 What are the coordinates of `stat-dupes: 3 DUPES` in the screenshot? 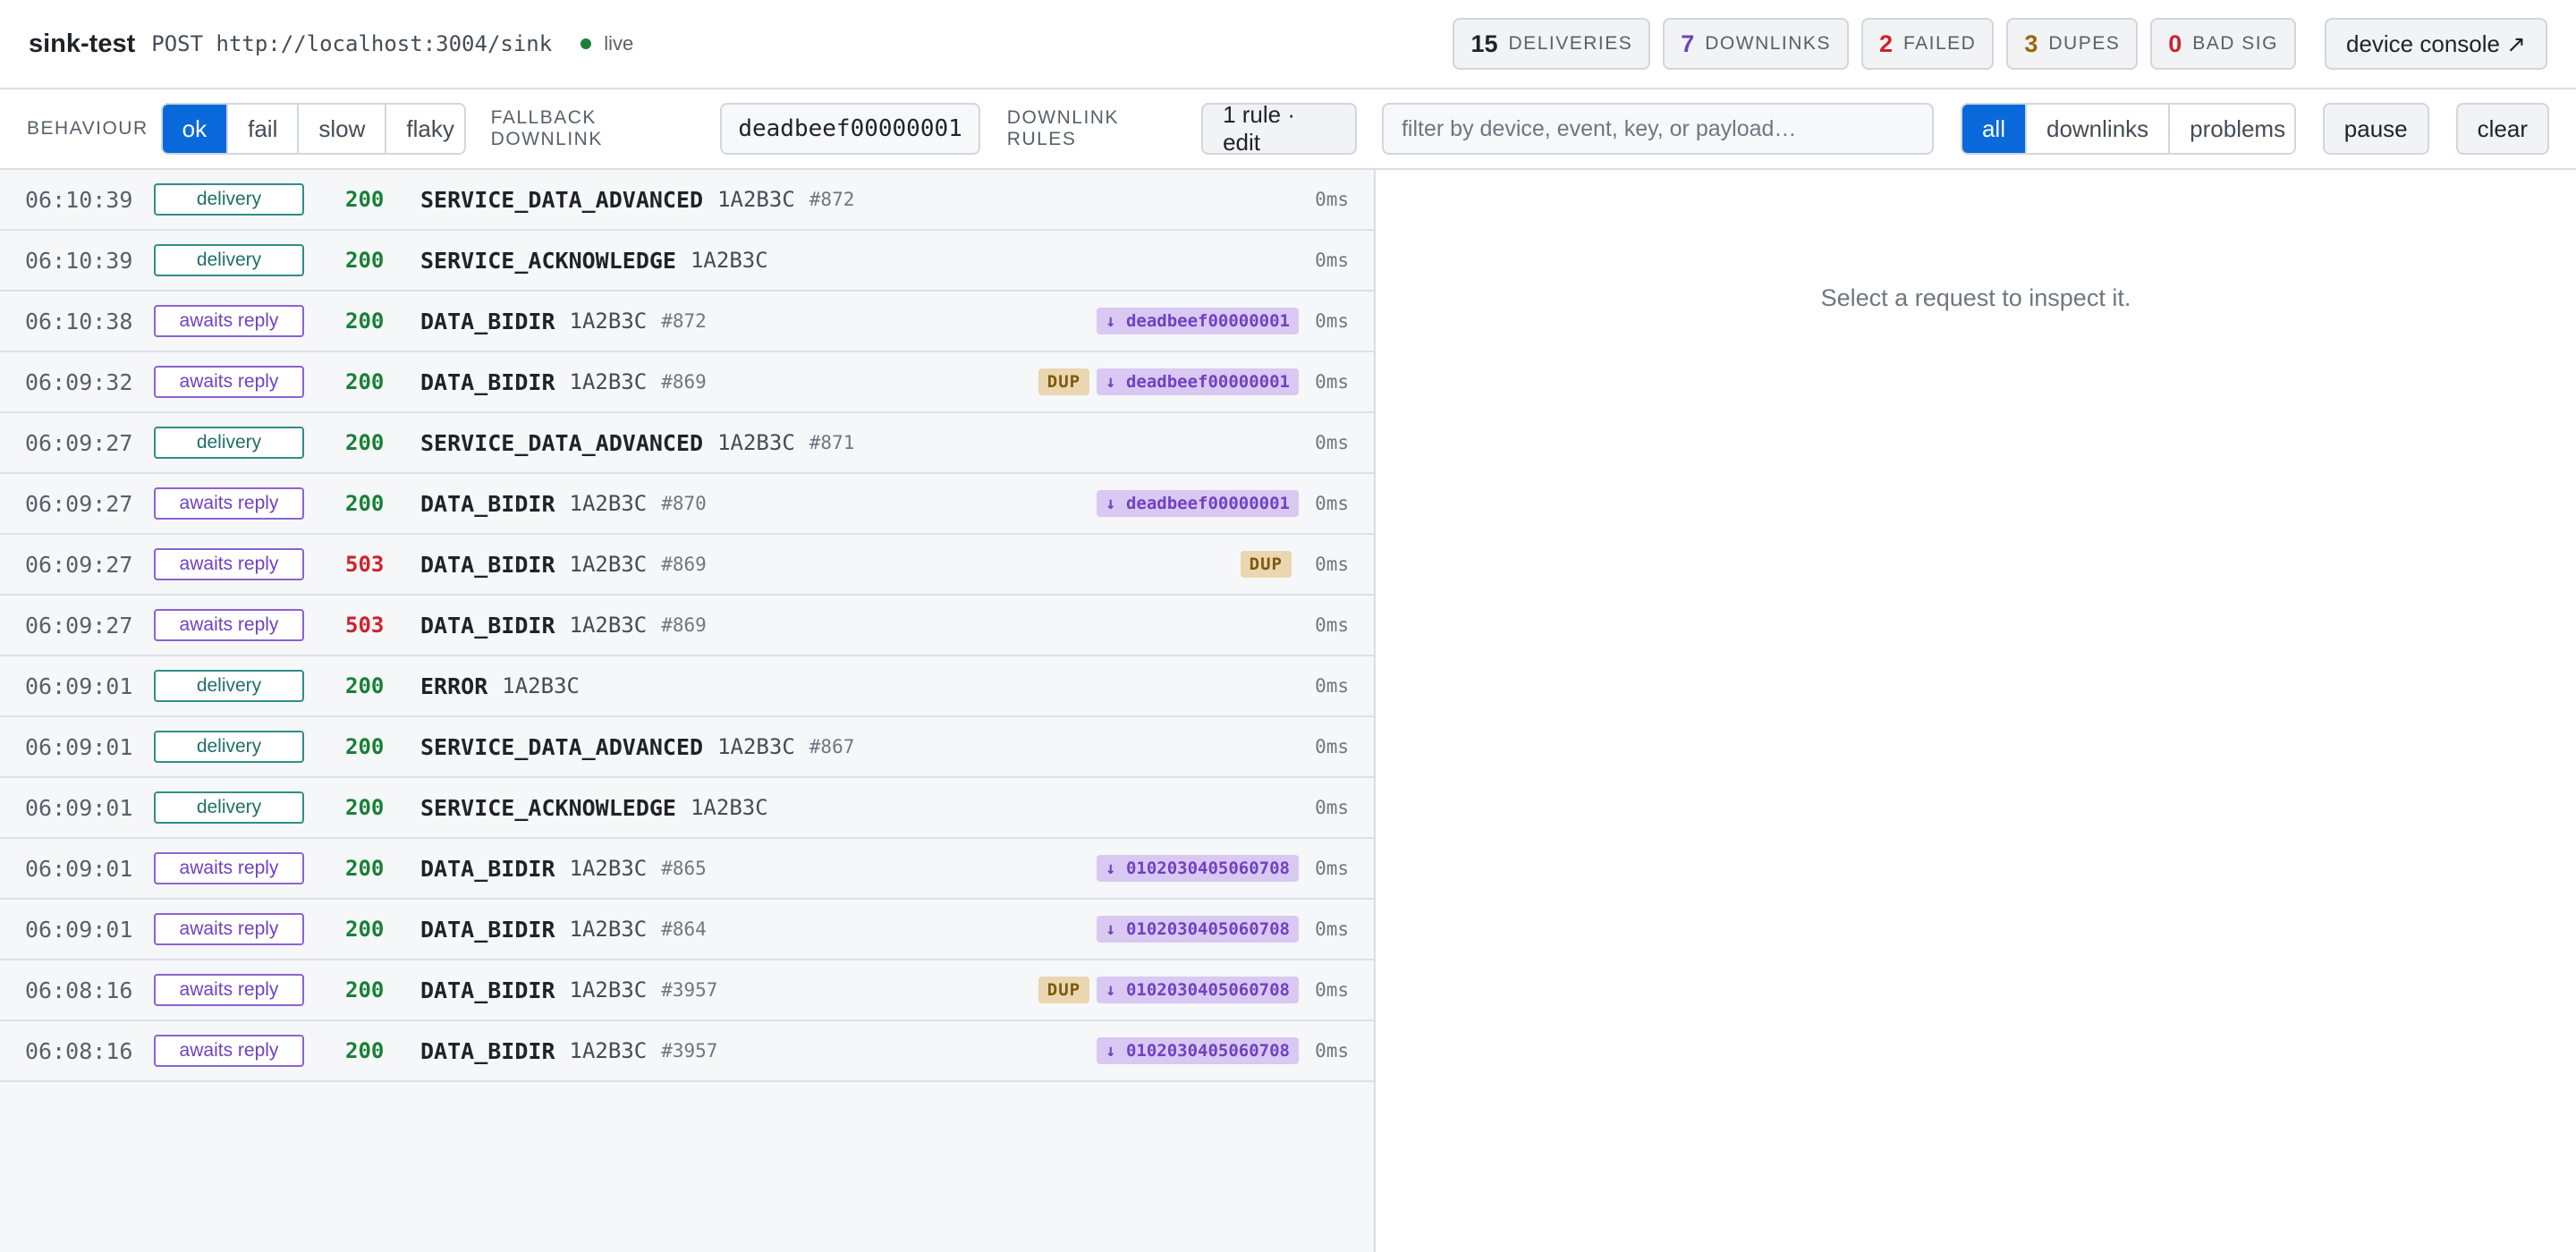 It's located at (2072, 44).